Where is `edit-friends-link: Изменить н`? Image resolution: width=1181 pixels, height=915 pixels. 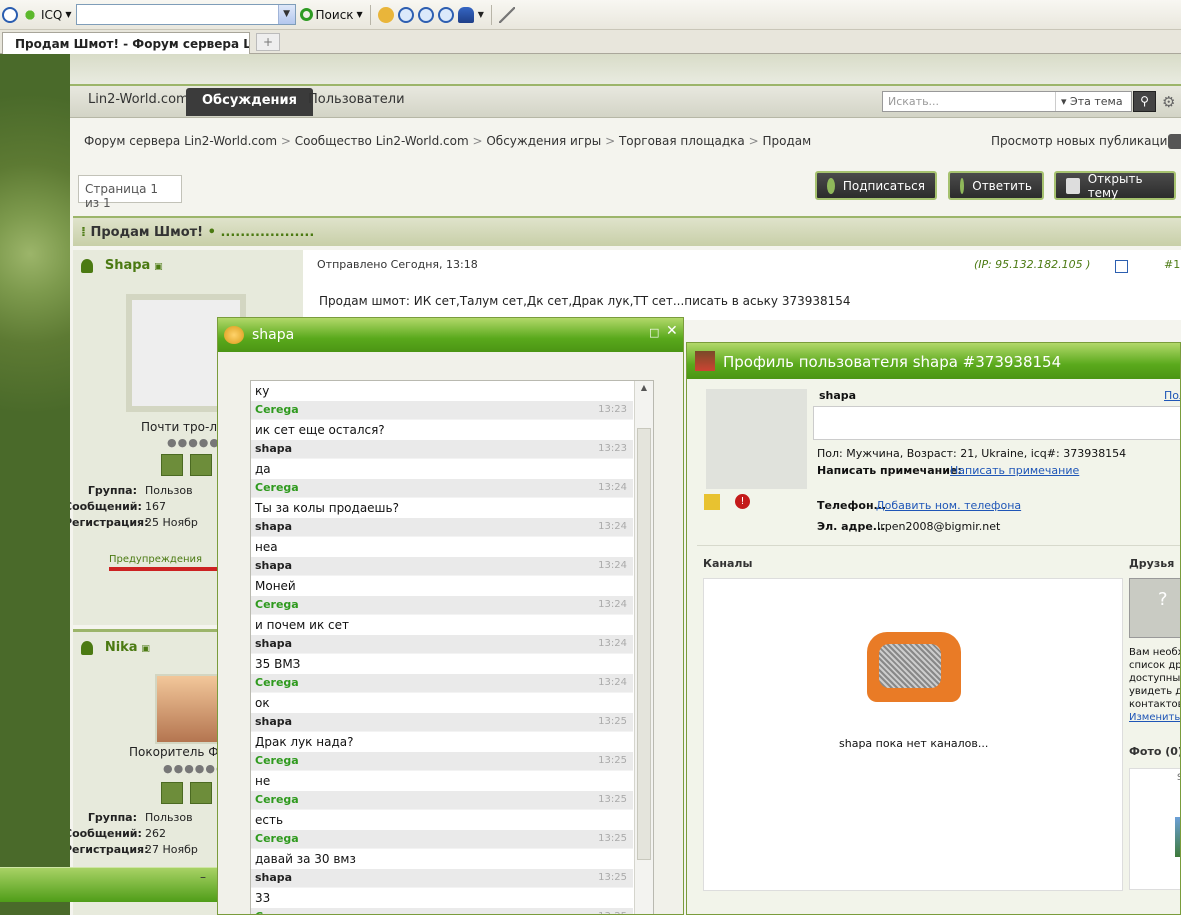 edit-friends-link: Изменить н is located at coordinates (1154, 717).